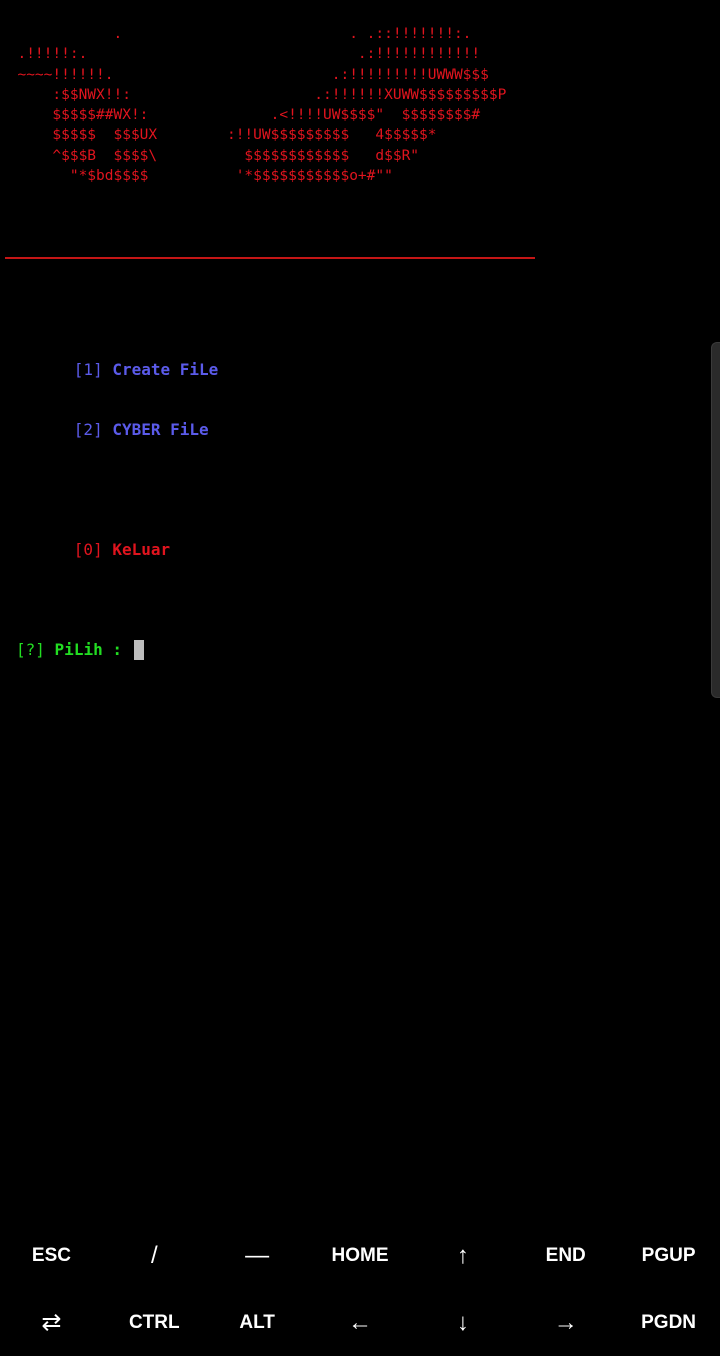  Describe the element at coordinates (668, 1255) in the screenshot. I see `pgup-key: PGUP` at that location.